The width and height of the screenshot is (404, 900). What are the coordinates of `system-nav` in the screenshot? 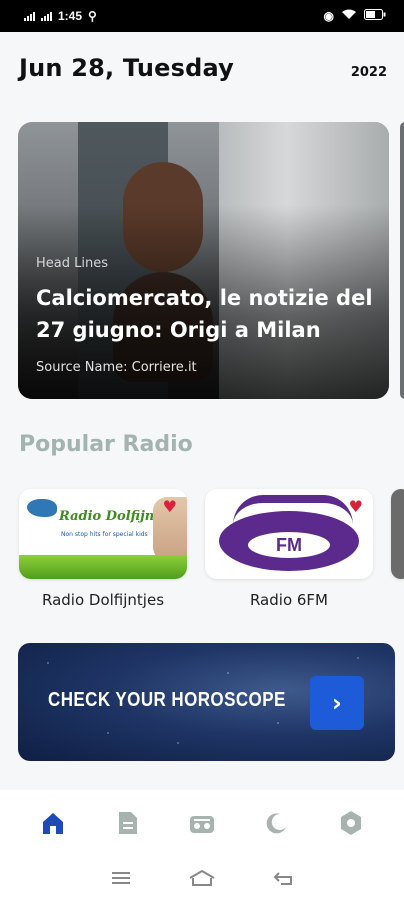 It's located at (202, 878).